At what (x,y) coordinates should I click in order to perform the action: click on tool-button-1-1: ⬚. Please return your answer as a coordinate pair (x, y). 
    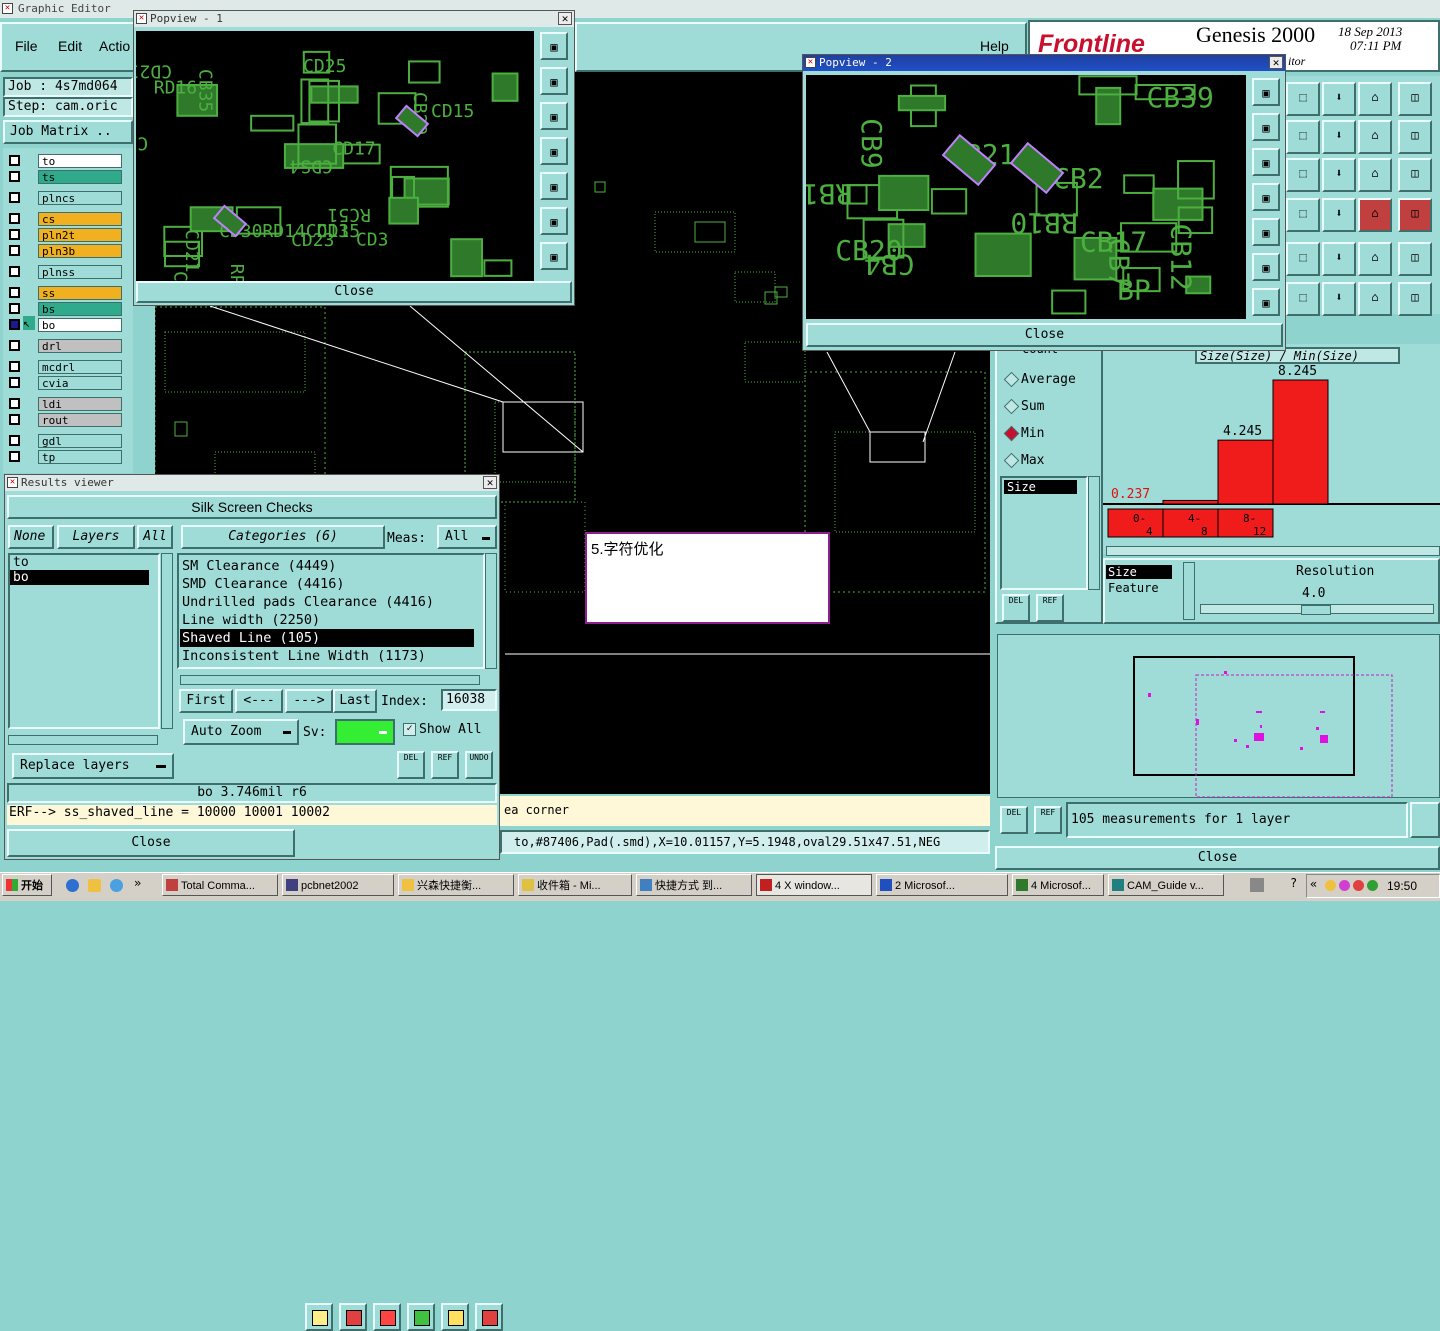
    Looking at the image, I should click on (1303, 99).